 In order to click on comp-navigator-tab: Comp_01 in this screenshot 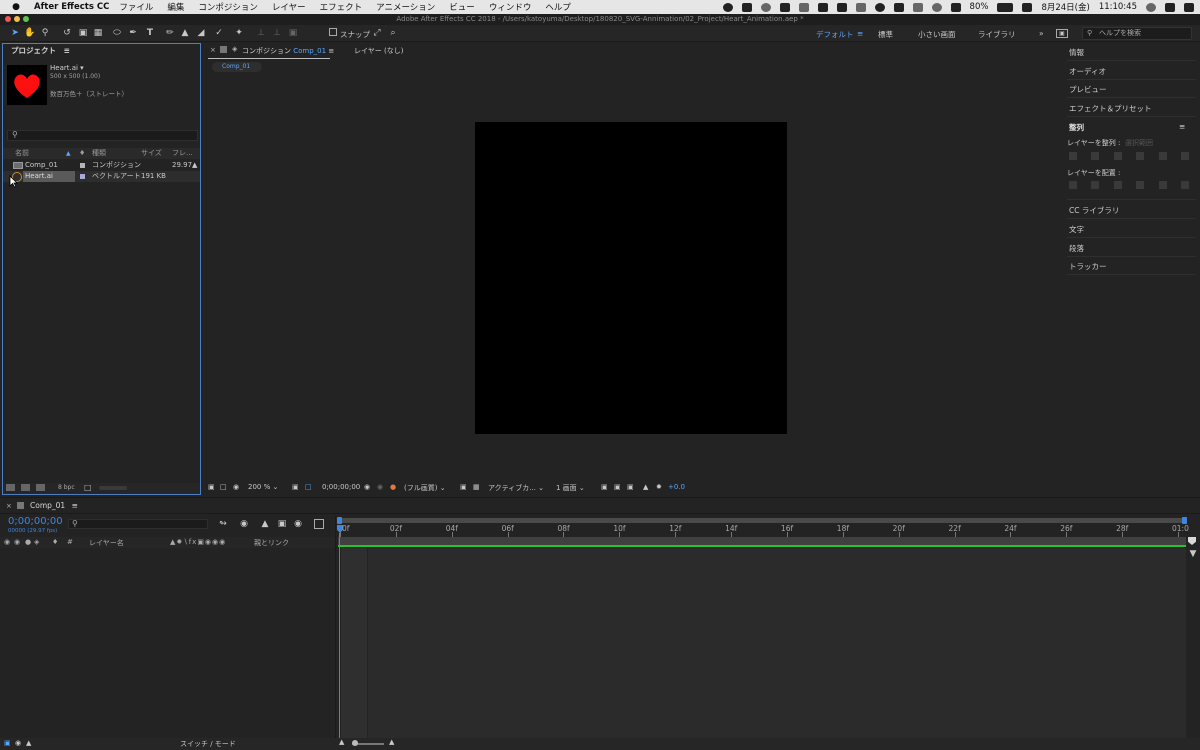, I will do `click(237, 67)`.